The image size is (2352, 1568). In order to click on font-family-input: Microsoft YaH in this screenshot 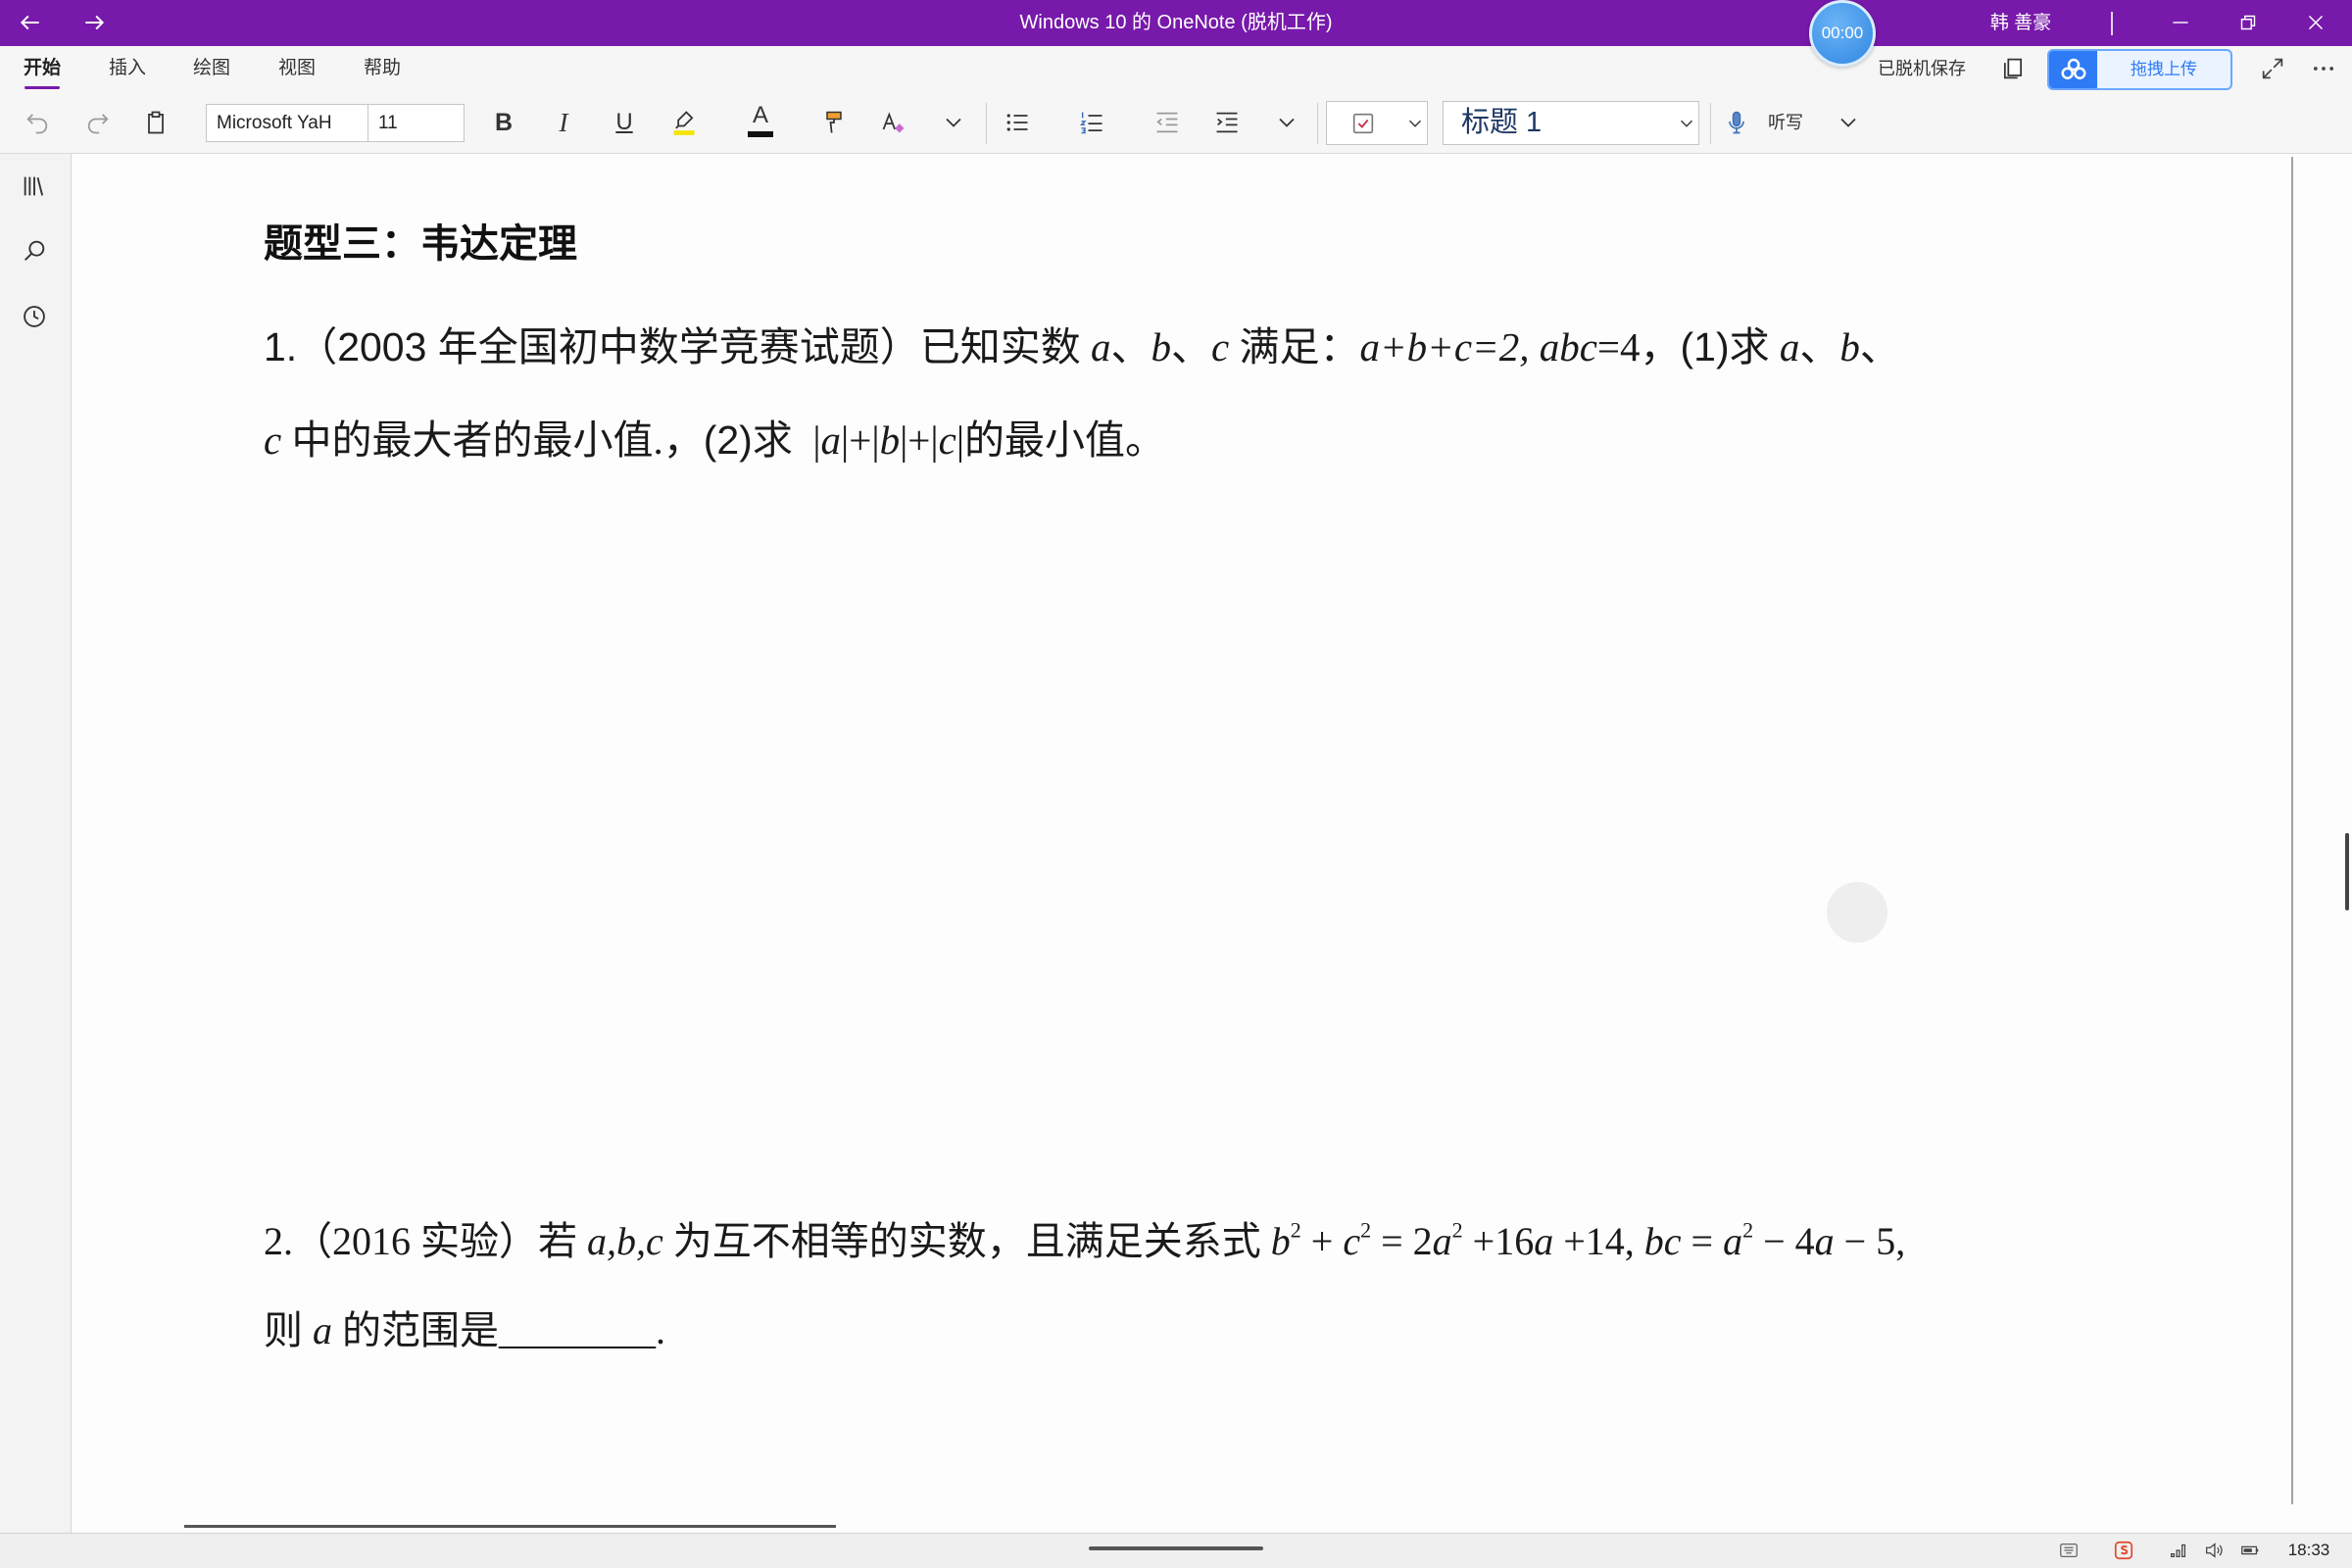, I will do `click(287, 123)`.